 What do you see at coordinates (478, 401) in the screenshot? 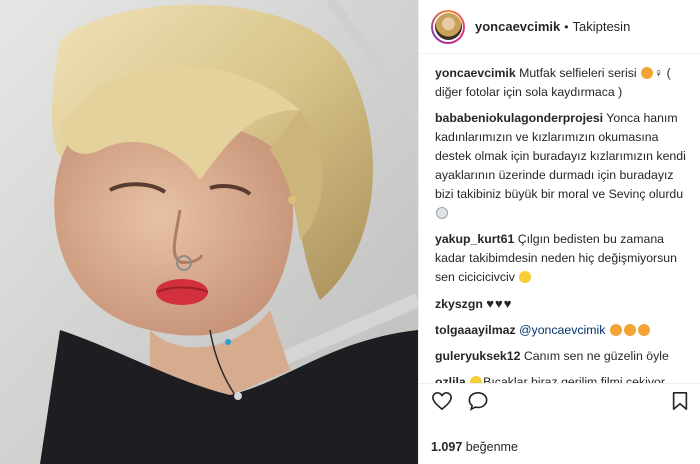
I see `comment-icon` at bounding box center [478, 401].